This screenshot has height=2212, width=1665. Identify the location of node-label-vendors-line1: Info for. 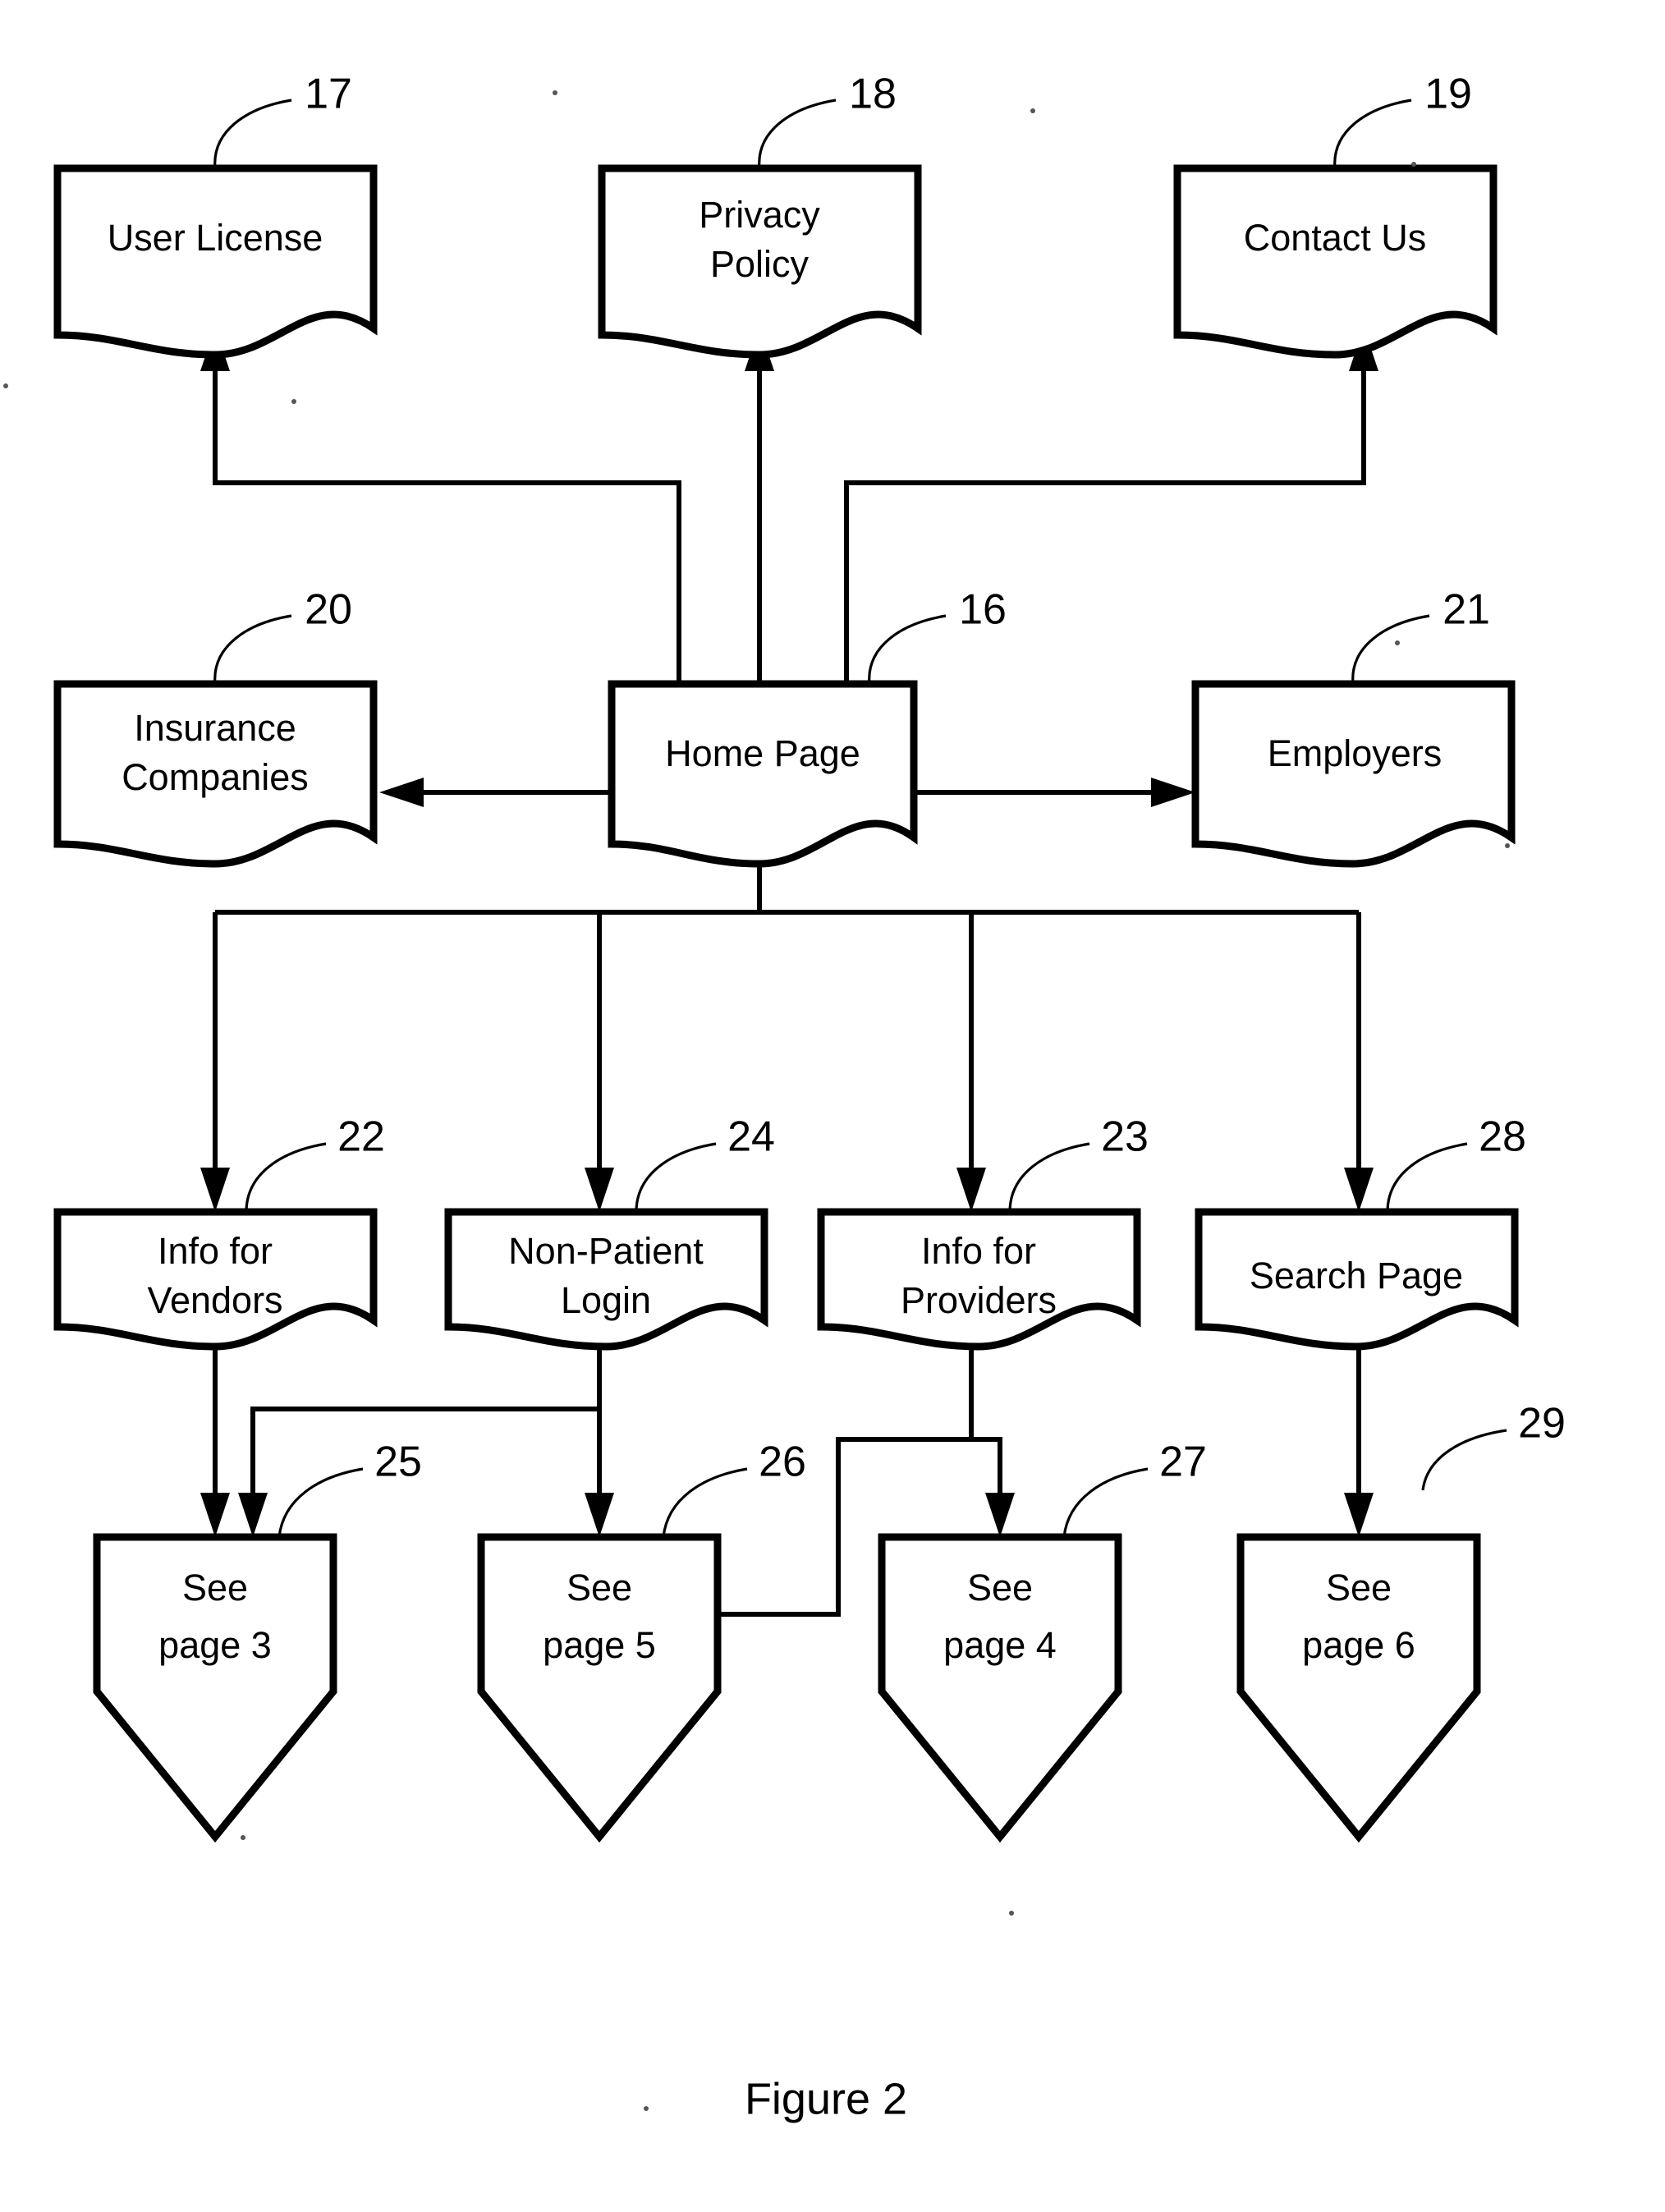
(216, 1251).